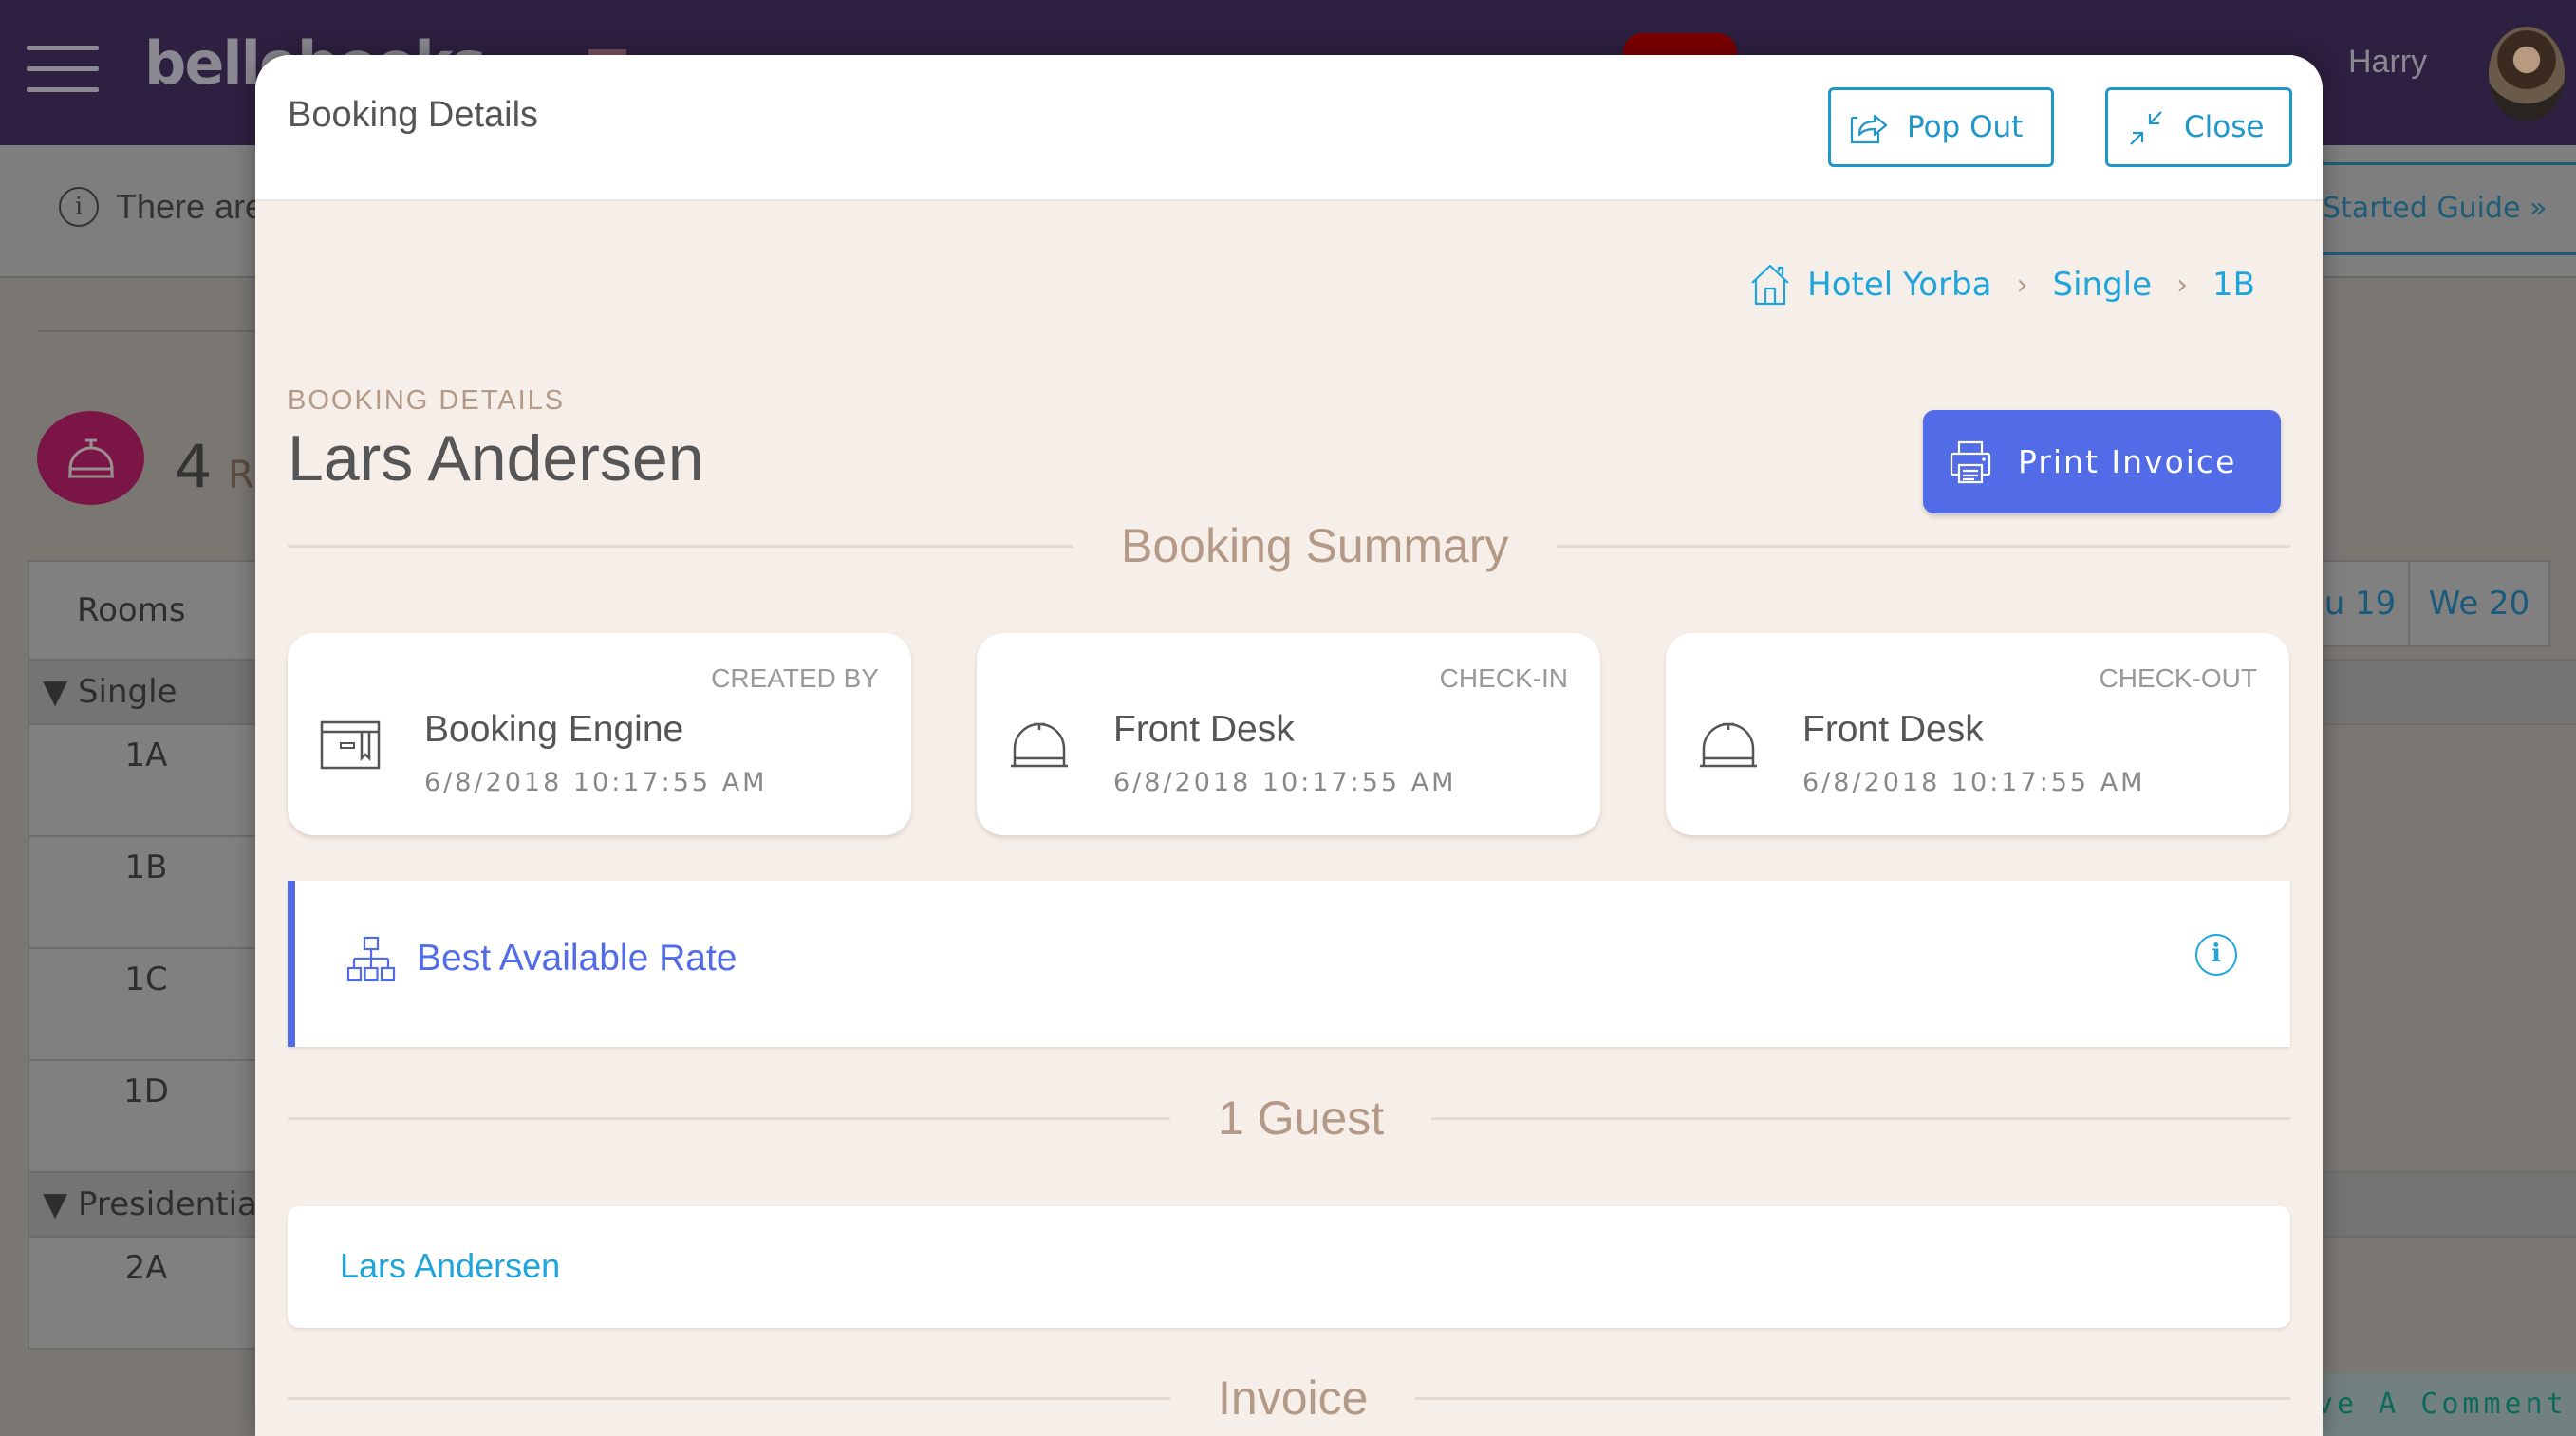  I want to click on section-title: 1 Guest, so click(1301, 1118).